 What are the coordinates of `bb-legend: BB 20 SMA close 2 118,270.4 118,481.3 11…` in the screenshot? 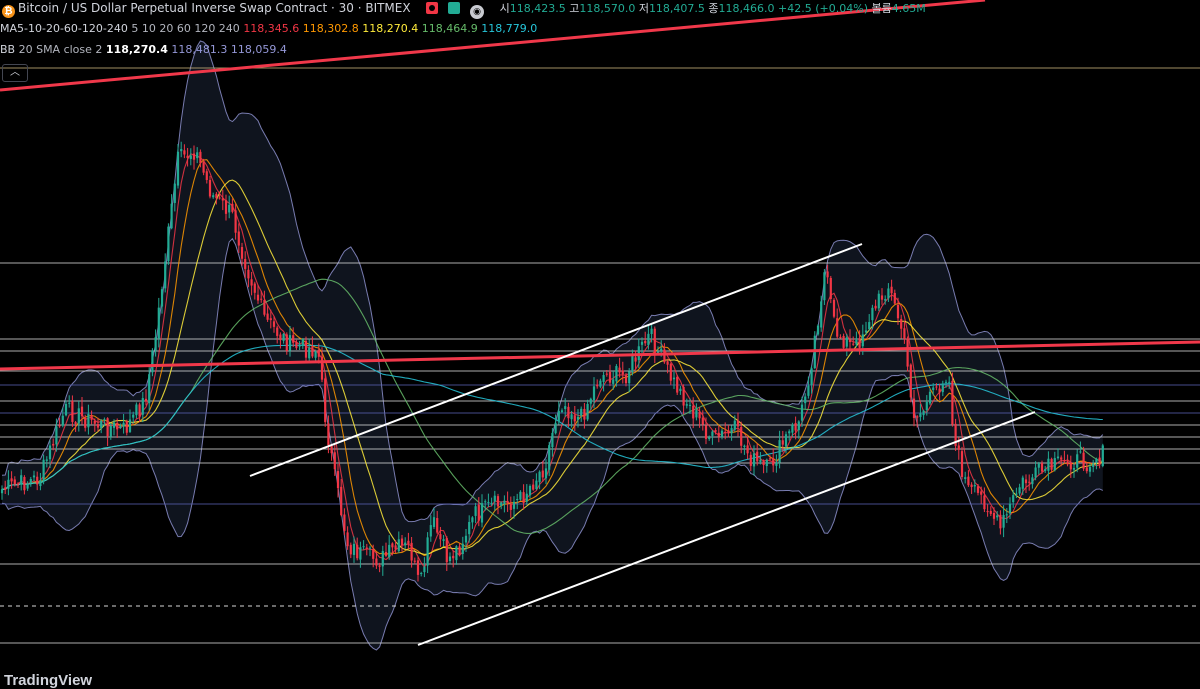 It's located at (143, 50).